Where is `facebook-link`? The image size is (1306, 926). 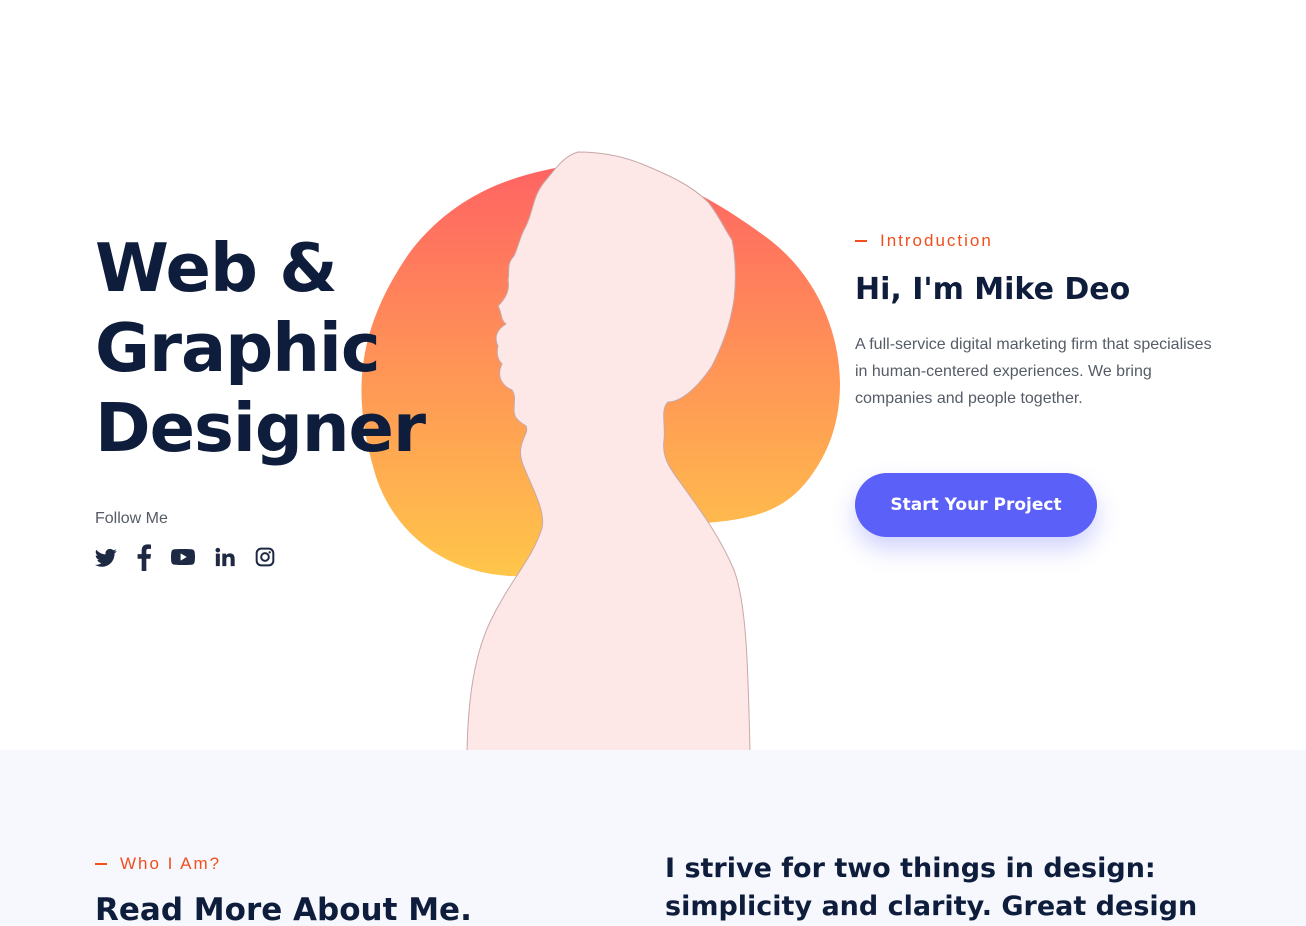 facebook-link is located at coordinates (144, 557).